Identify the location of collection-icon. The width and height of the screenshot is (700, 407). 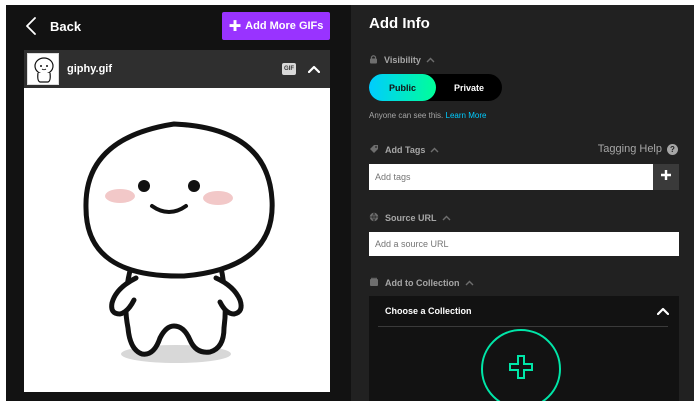
(377, 283).